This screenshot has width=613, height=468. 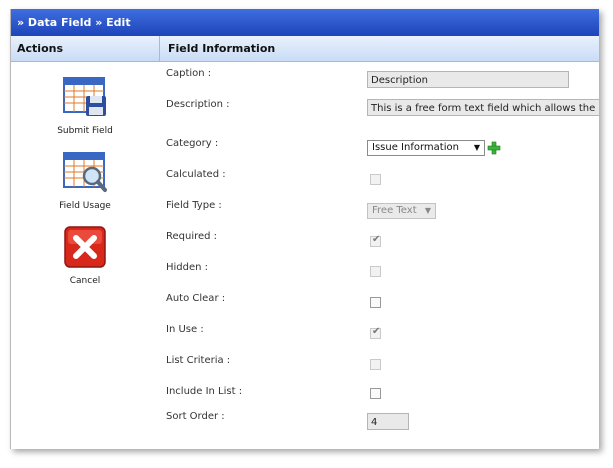 I want to click on cancel-icon, so click(x=85, y=247).